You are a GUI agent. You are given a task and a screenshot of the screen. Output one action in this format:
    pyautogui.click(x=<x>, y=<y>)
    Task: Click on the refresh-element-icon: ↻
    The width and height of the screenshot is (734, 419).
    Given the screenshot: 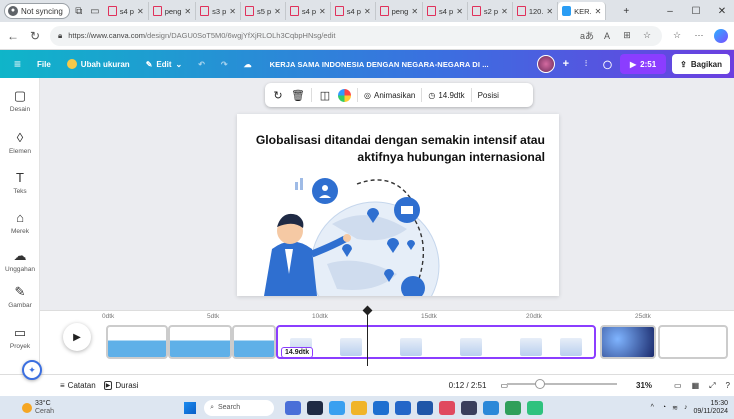 What is the action you would take?
    pyautogui.click(x=278, y=95)
    